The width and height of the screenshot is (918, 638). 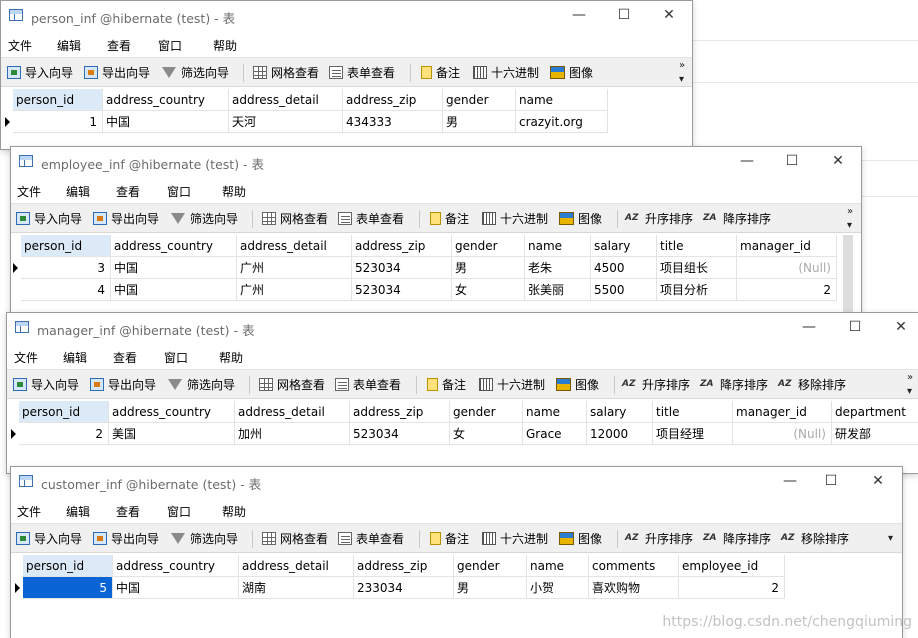 What do you see at coordinates (697, 268) in the screenshot?
I see `table-cell: 项目组长` at bounding box center [697, 268].